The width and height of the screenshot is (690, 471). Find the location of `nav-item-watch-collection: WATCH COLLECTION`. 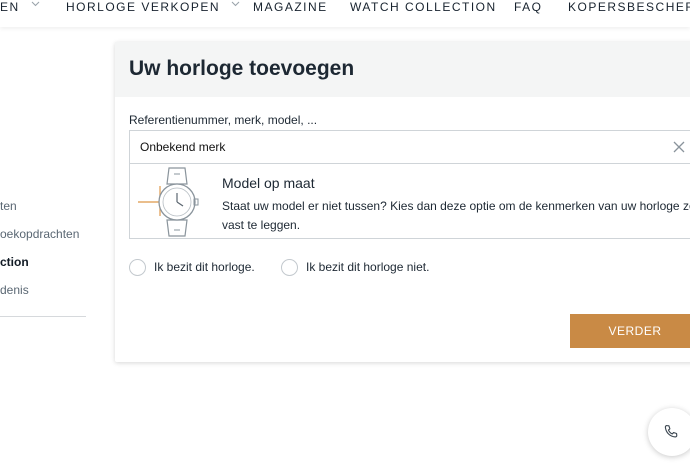

nav-item-watch-collection: WATCH COLLECTION is located at coordinates (423, 7).